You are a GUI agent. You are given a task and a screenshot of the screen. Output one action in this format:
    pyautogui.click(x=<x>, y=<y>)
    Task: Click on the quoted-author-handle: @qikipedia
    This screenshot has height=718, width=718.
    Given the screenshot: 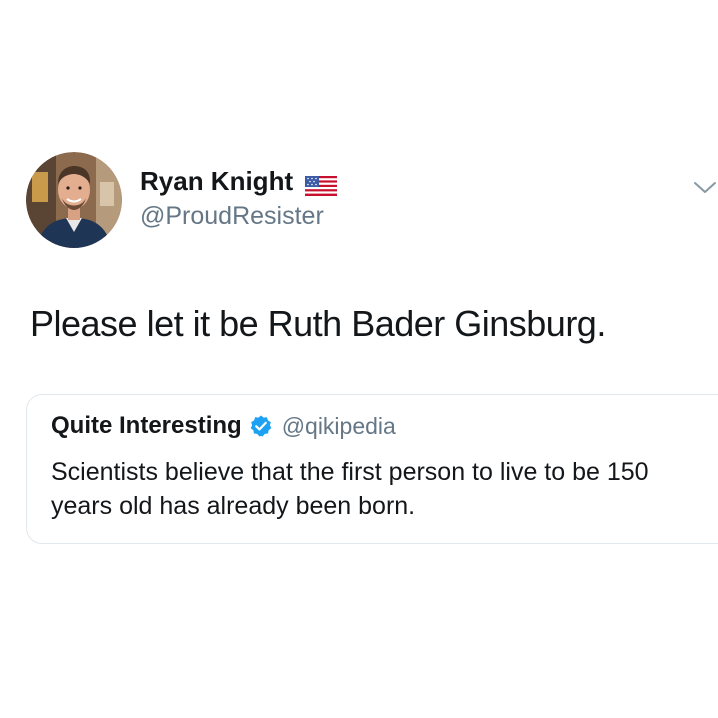 What is the action you would take?
    pyautogui.click(x=339, y=426)
    